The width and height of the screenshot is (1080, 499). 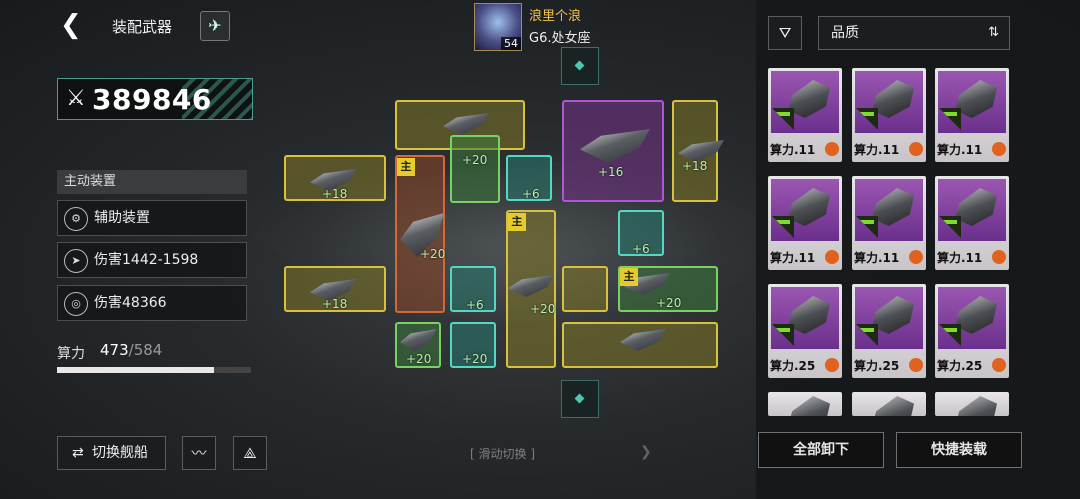 I want to click on power-display: ⚔ 389846, so click(x=155, y=99).